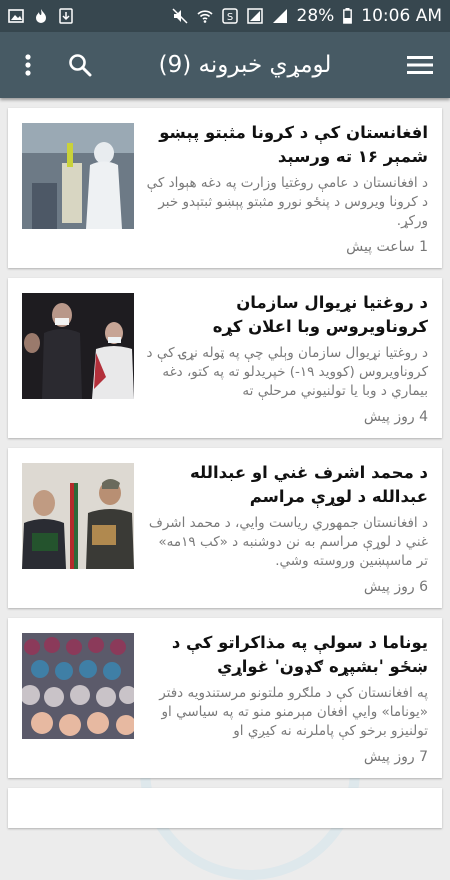  What do you see at coordinates (66, 16) in the screenshot?
I see `download-icon` at bounding box center [66, 16].